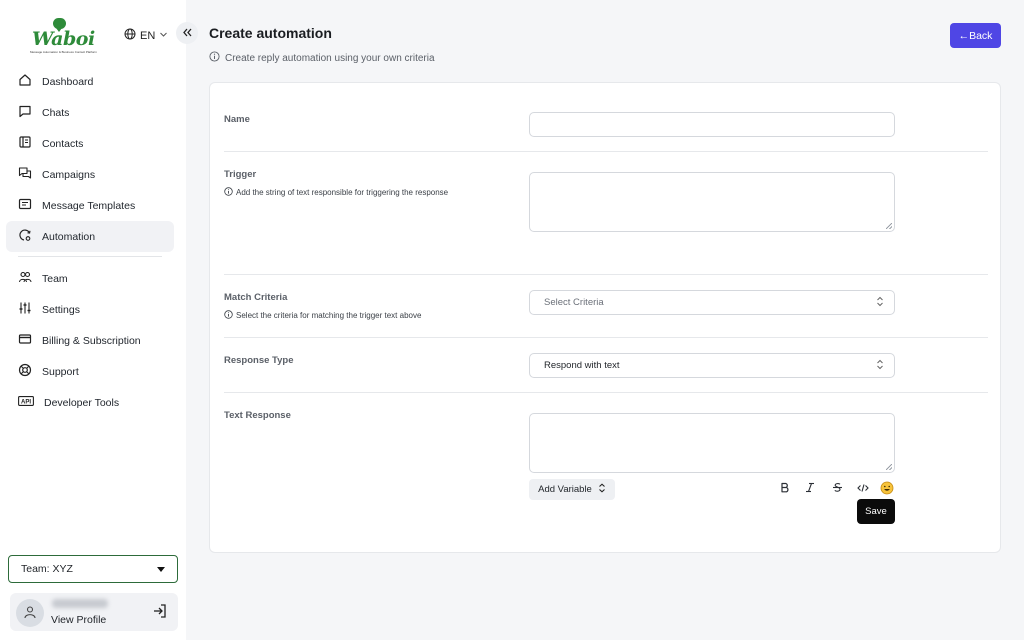  I want to click on sidebar-item-automation: Automation, so click(90, 236).